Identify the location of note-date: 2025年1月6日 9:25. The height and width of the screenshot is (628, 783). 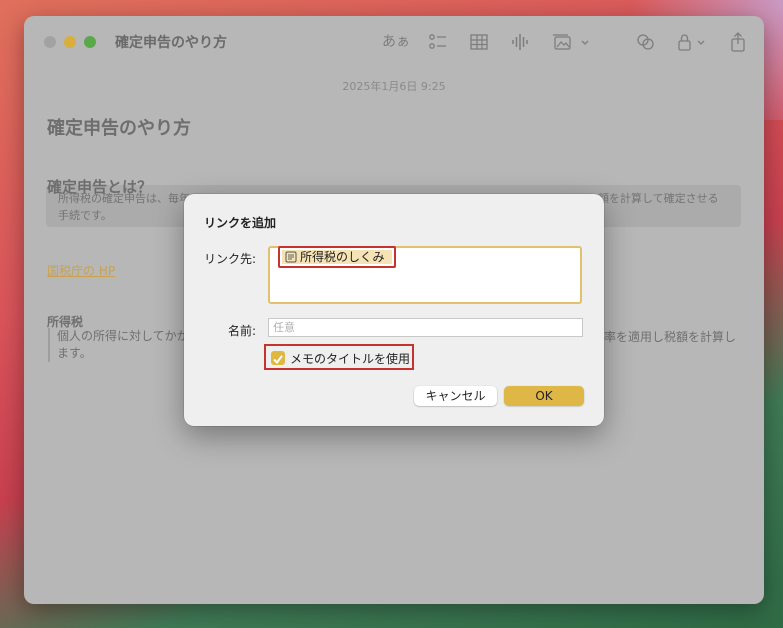
(394, 86).